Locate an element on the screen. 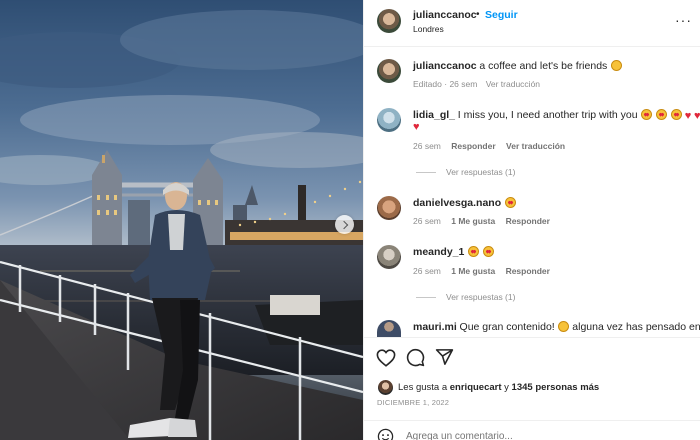  comment-bubble-icon is located at coordinates (415, 357).